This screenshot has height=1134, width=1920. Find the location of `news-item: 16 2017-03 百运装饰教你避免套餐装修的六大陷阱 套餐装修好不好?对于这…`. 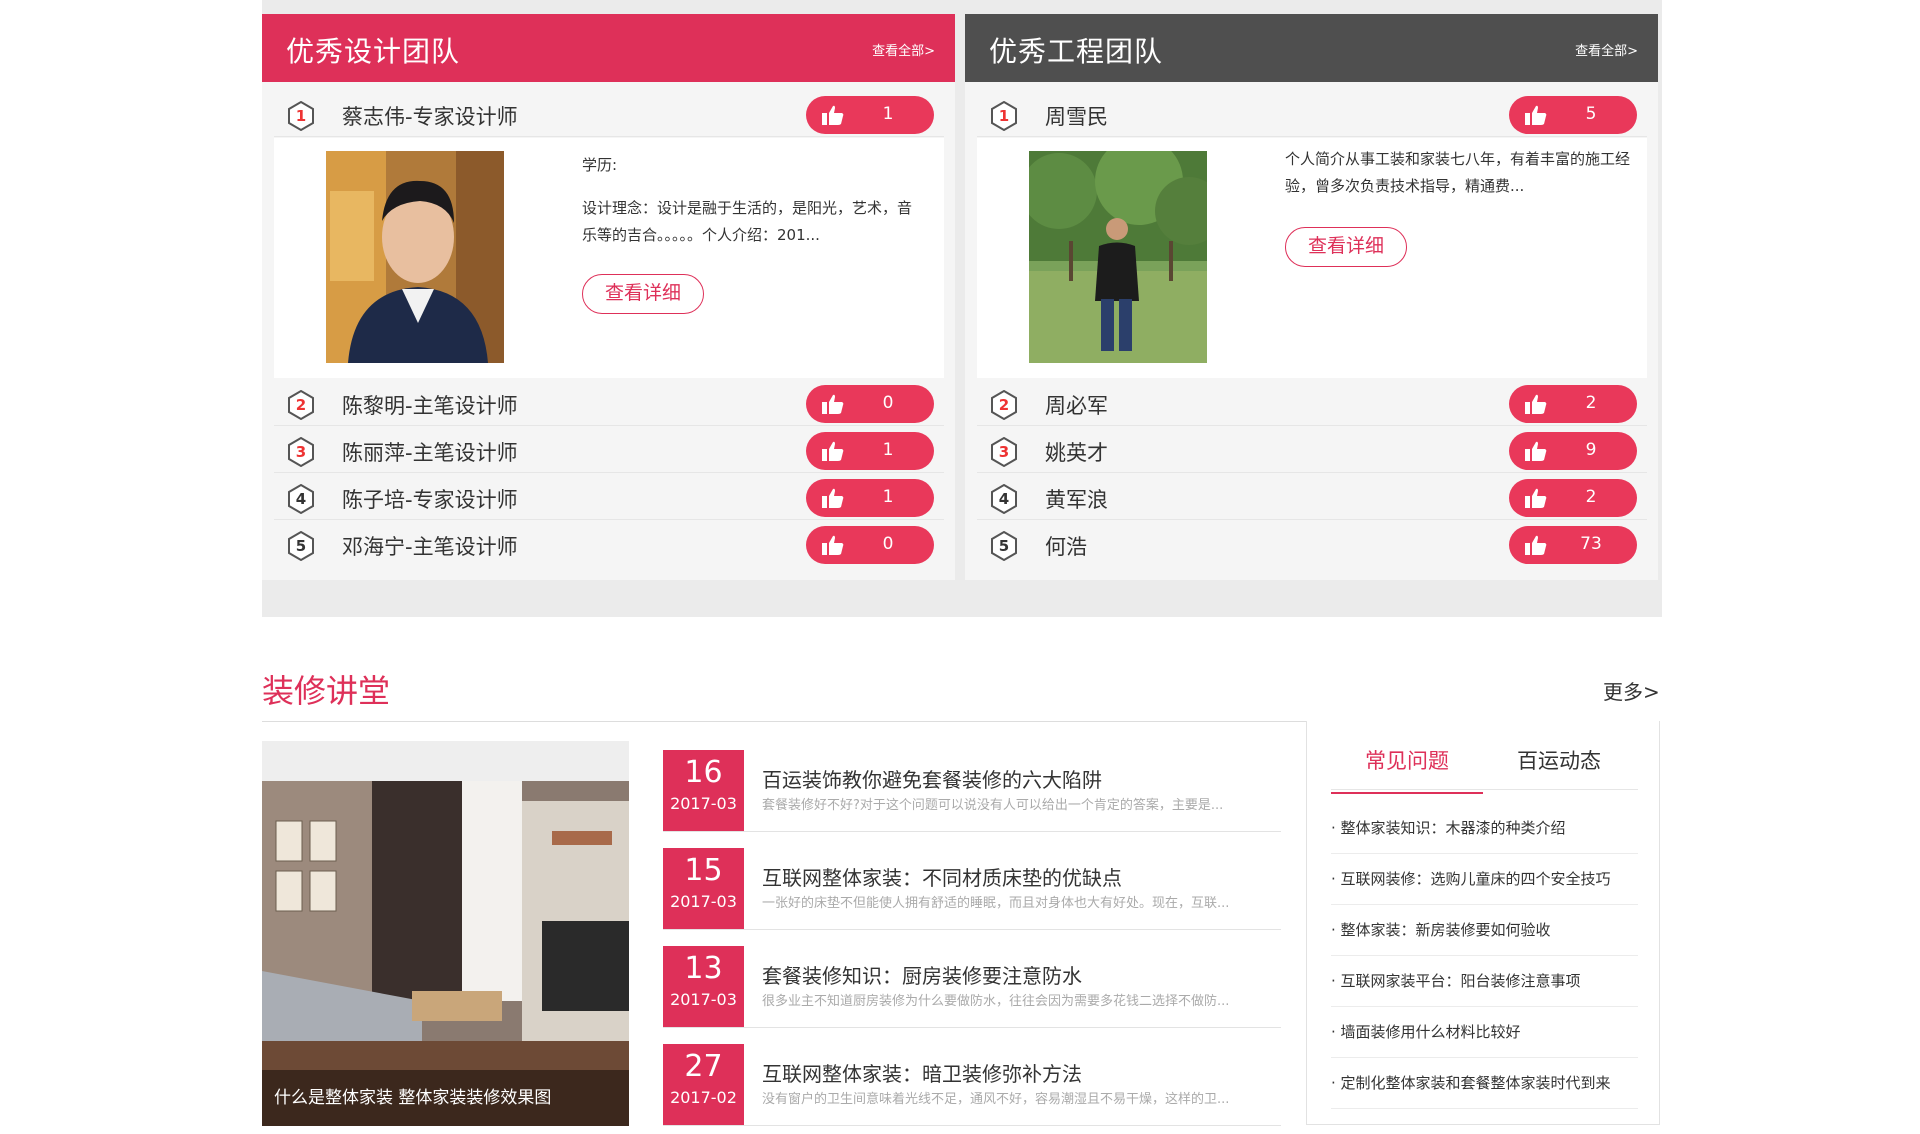

news-item: 16 2017-03 百运装饰教你避免套餐装修的六大陷阱 套餐装修好不好?对于这… is located at coordinates (972, 791).